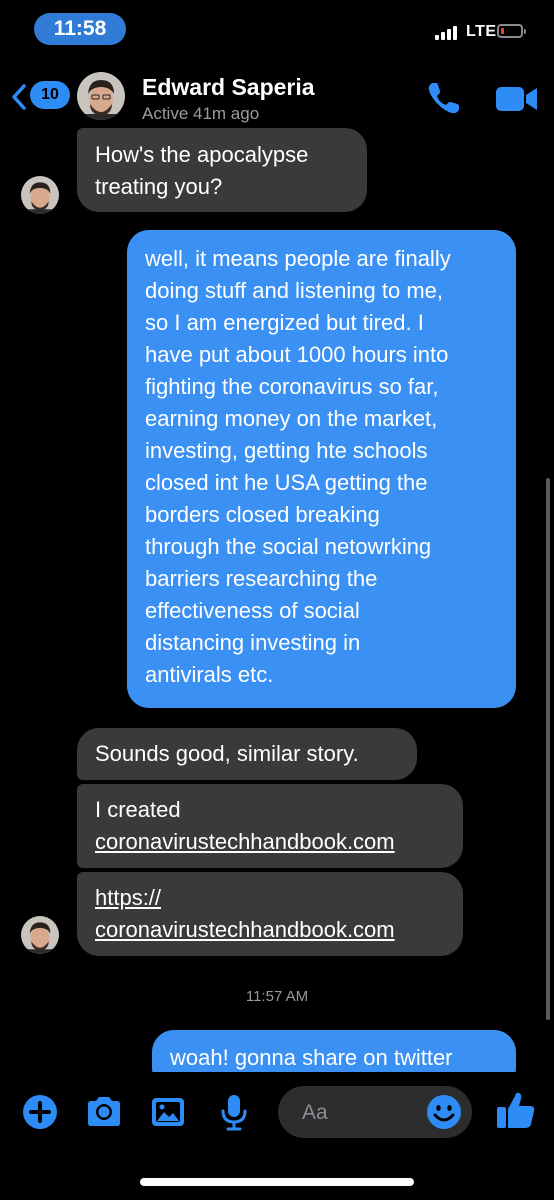 The height and width of the screenshot is (1200, 554). I want to click on message-text-line: I created, so click(138, 809).